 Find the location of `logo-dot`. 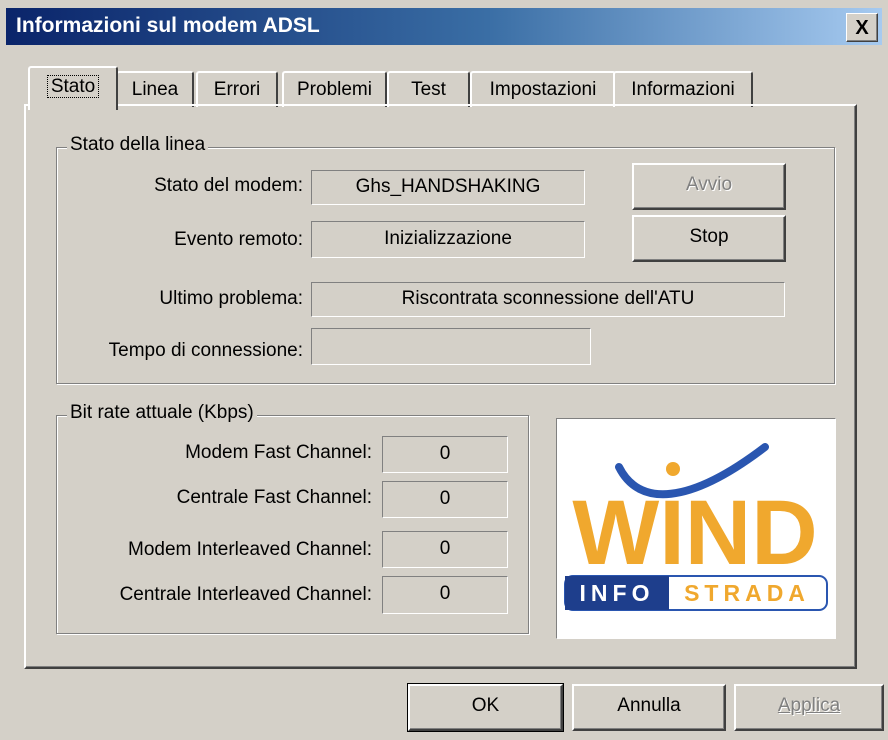

logo-dot is located at coordinates (673, 469).